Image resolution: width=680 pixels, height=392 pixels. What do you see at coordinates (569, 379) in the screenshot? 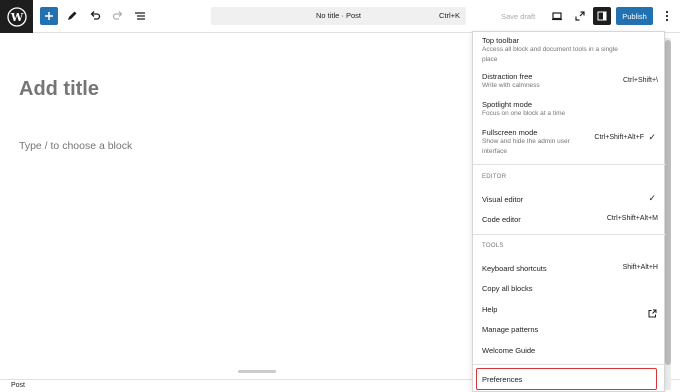
I see `menu-item-preferences: Preferences` at bounding box center [569, 379].